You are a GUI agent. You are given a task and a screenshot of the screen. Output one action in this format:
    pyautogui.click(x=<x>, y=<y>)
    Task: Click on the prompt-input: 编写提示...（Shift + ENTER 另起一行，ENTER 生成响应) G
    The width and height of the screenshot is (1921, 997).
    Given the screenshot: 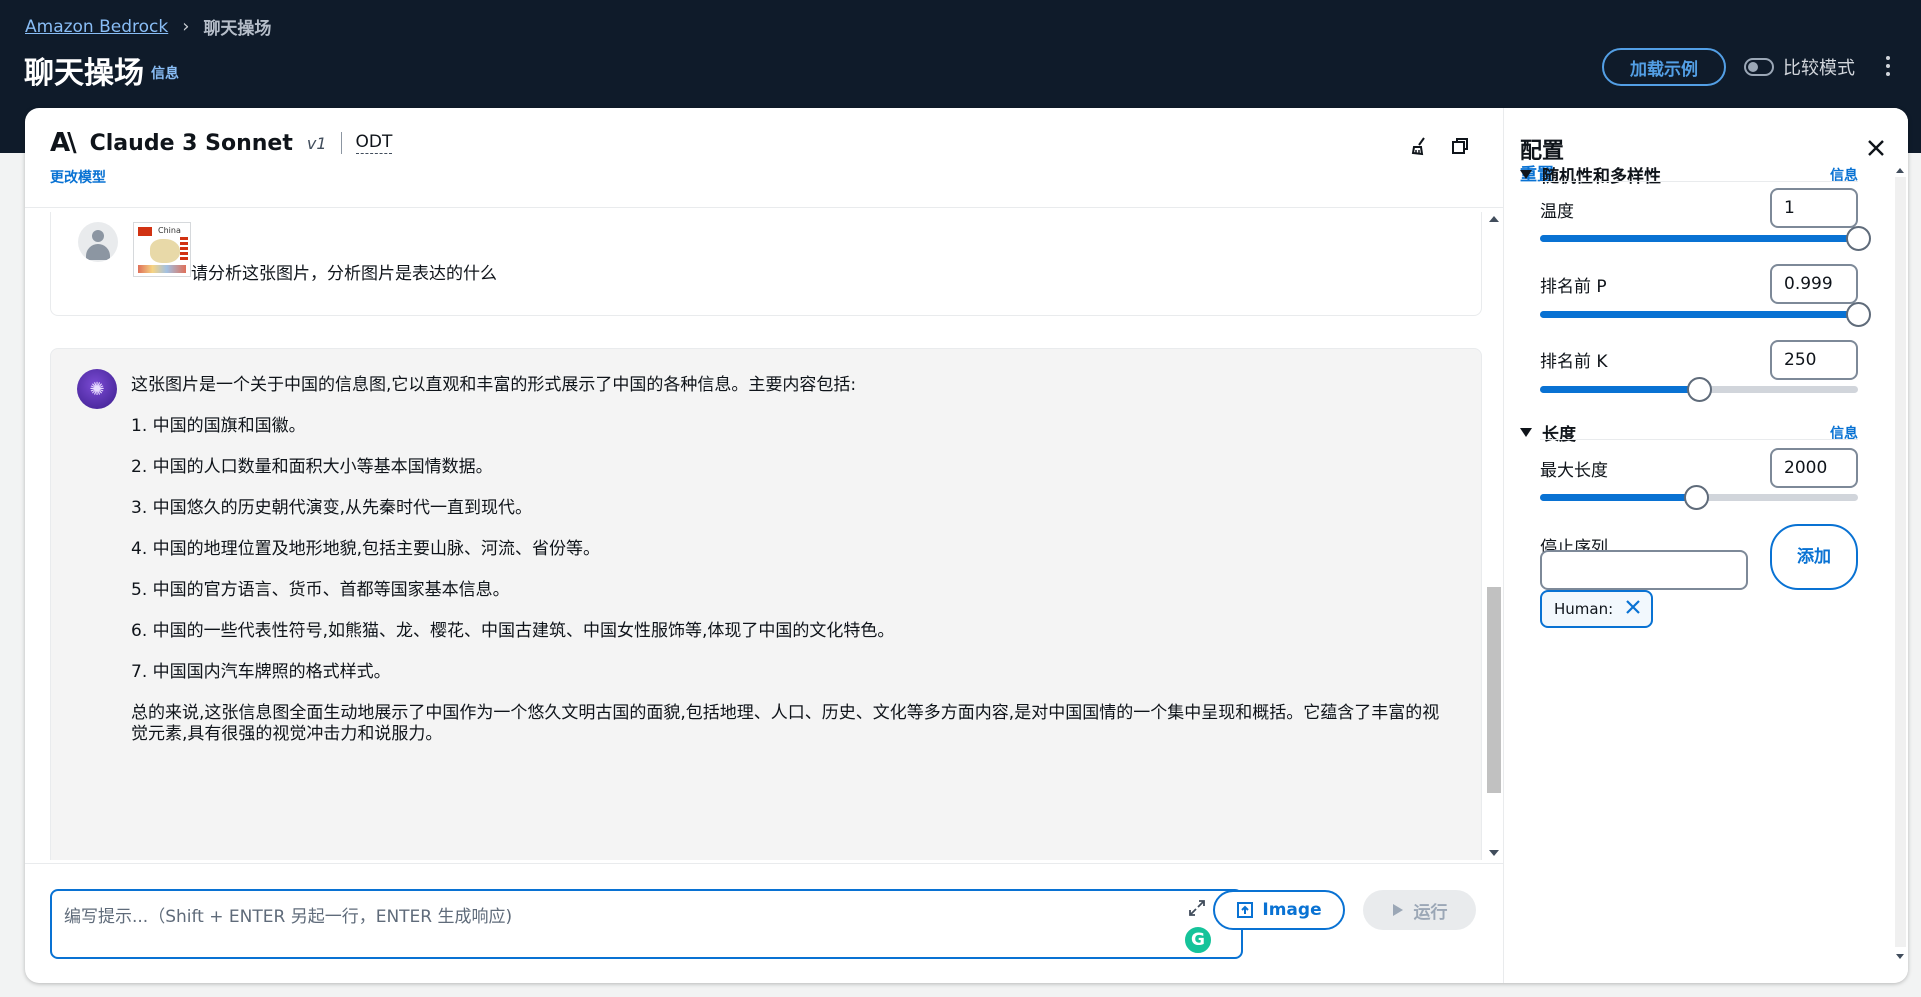 What is the action you would take?
    pyautogui.click(x=646, y=924)
    